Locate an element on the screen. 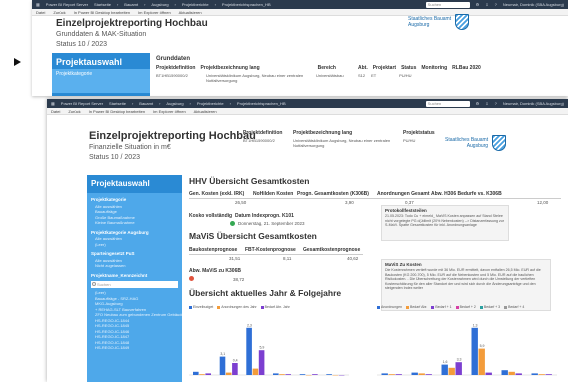  back-crumb: Augsburg is located at coordinates (159, 4).